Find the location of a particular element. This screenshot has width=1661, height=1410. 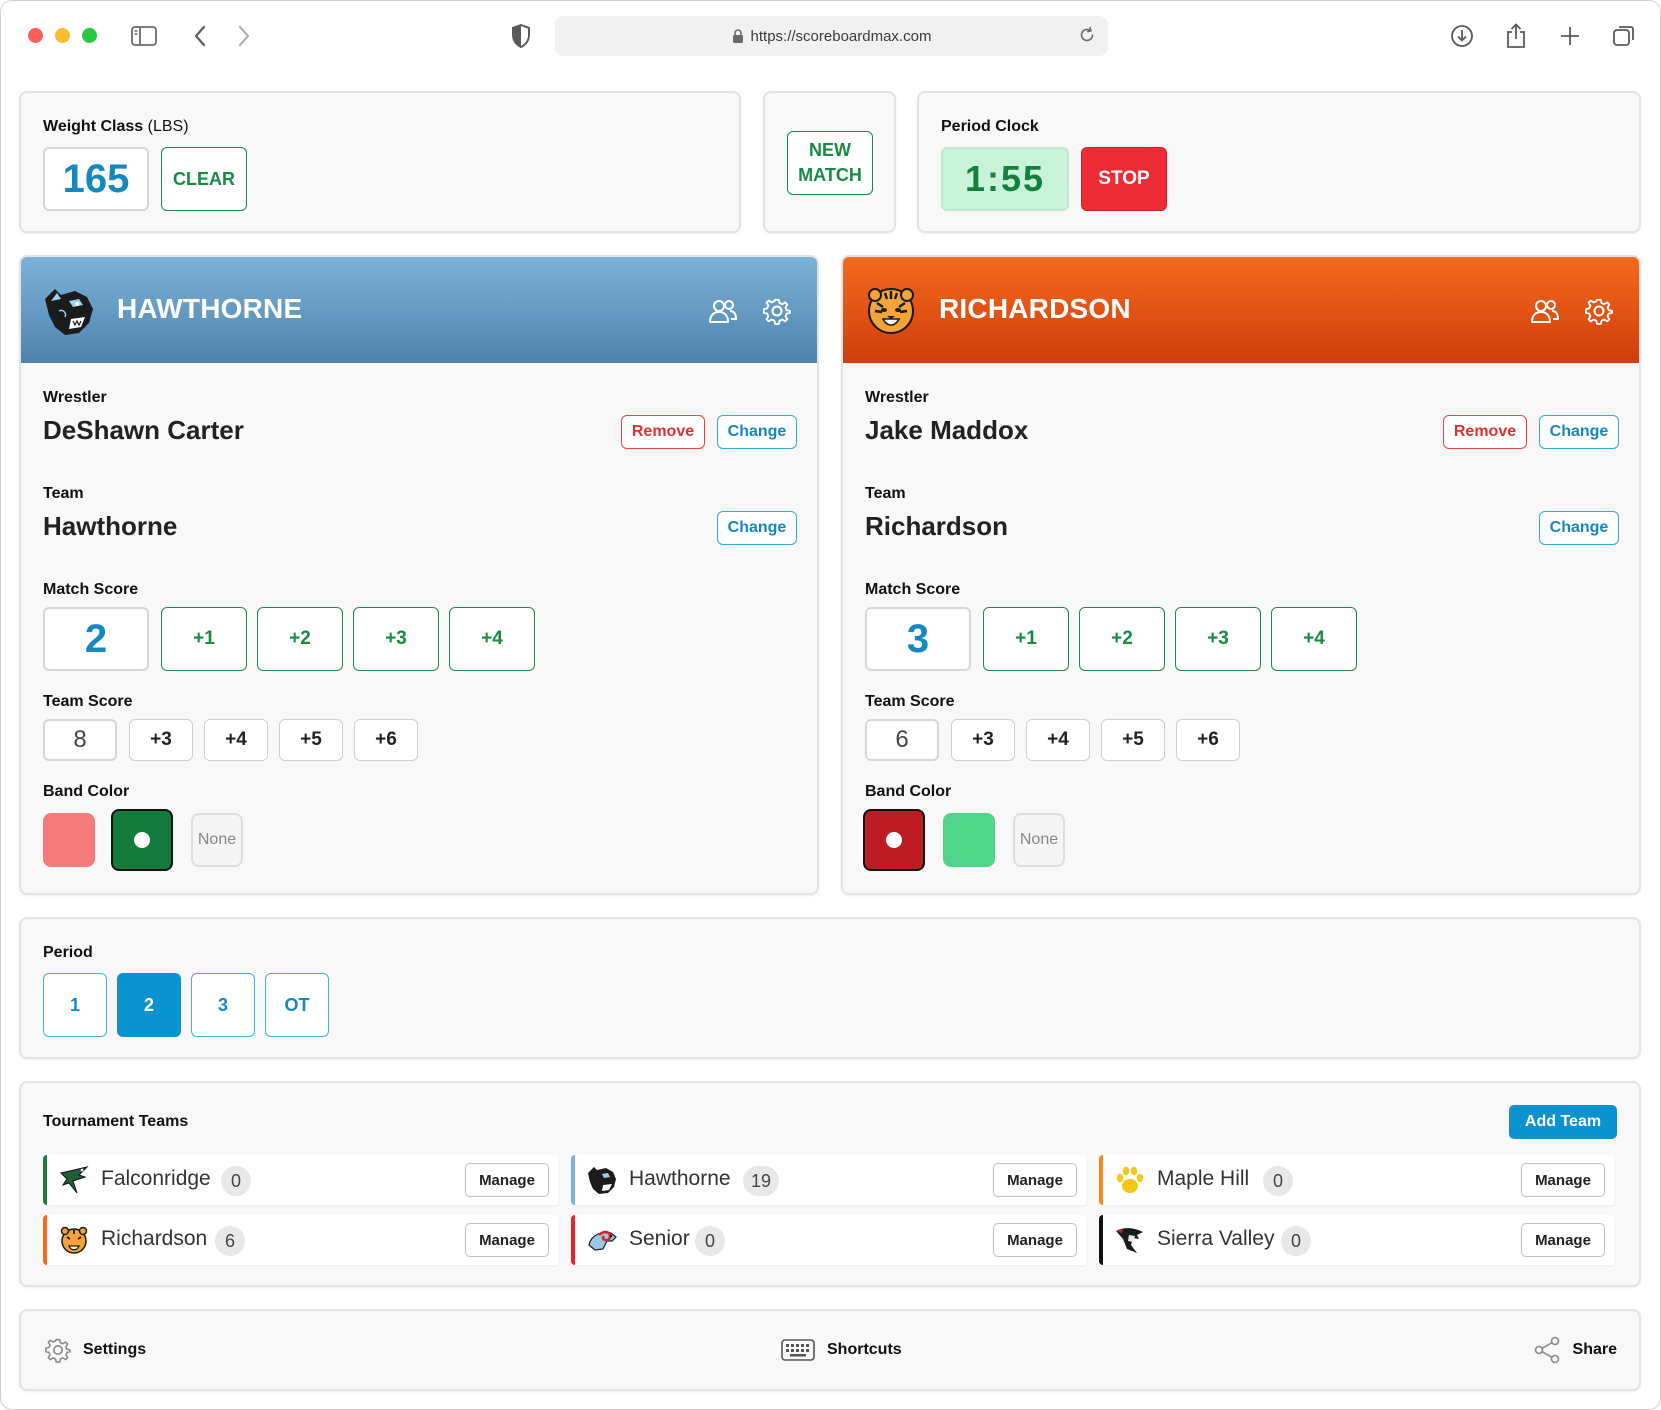

share-icon is located at coordinates (1546, 1350).